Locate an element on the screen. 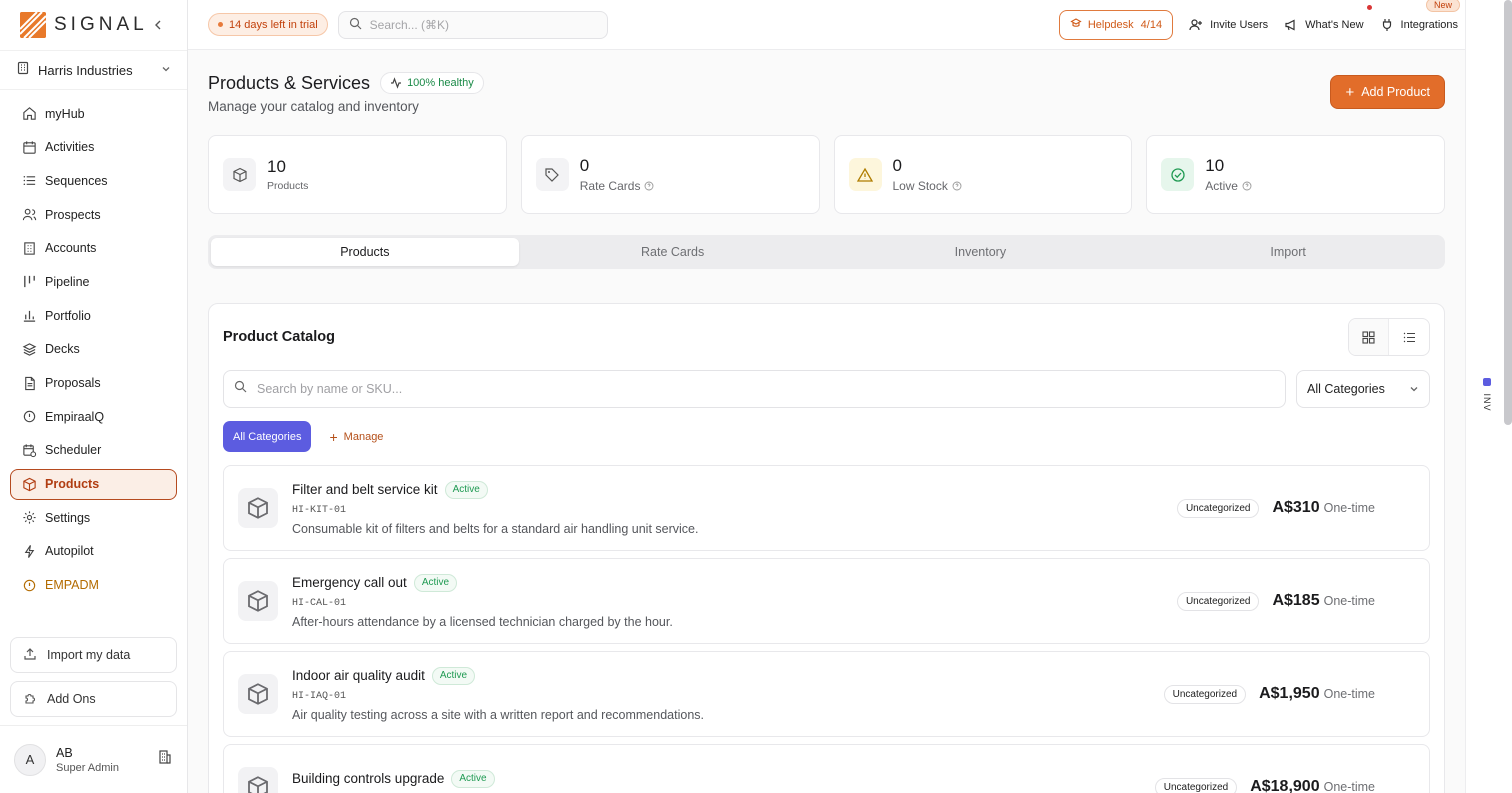  sidebar-item-label: Scheduler is located at coordinates (73, 450).